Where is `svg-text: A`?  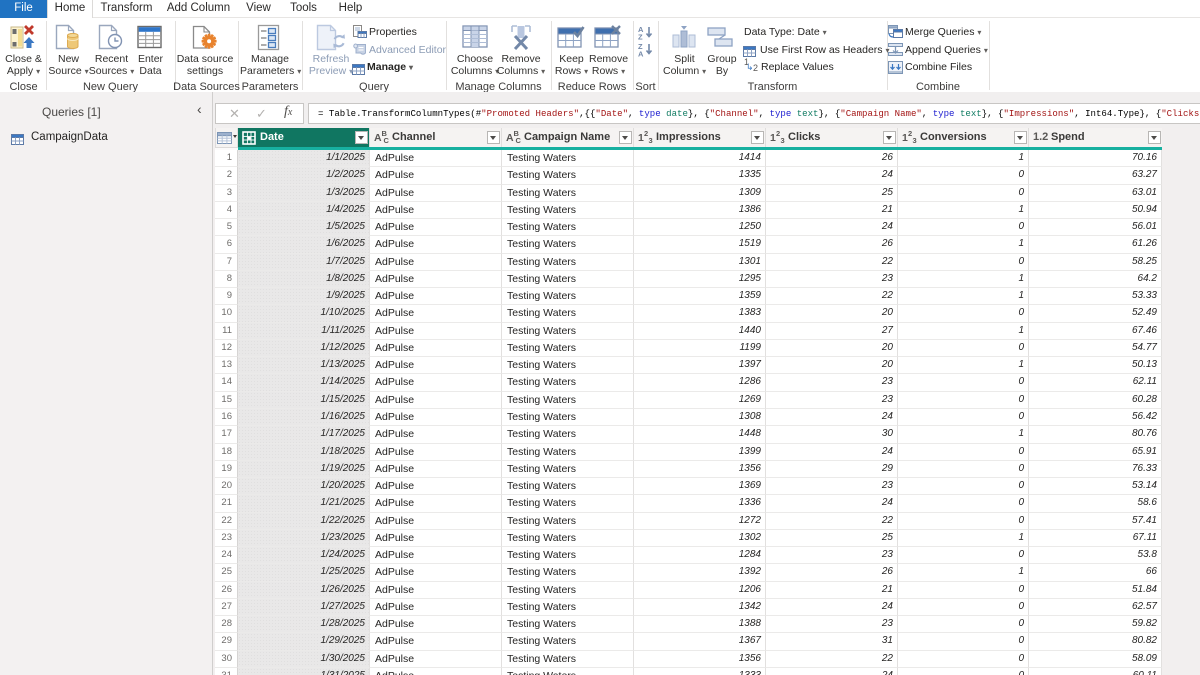 svg-text: A is located at coordinates (641, 54).